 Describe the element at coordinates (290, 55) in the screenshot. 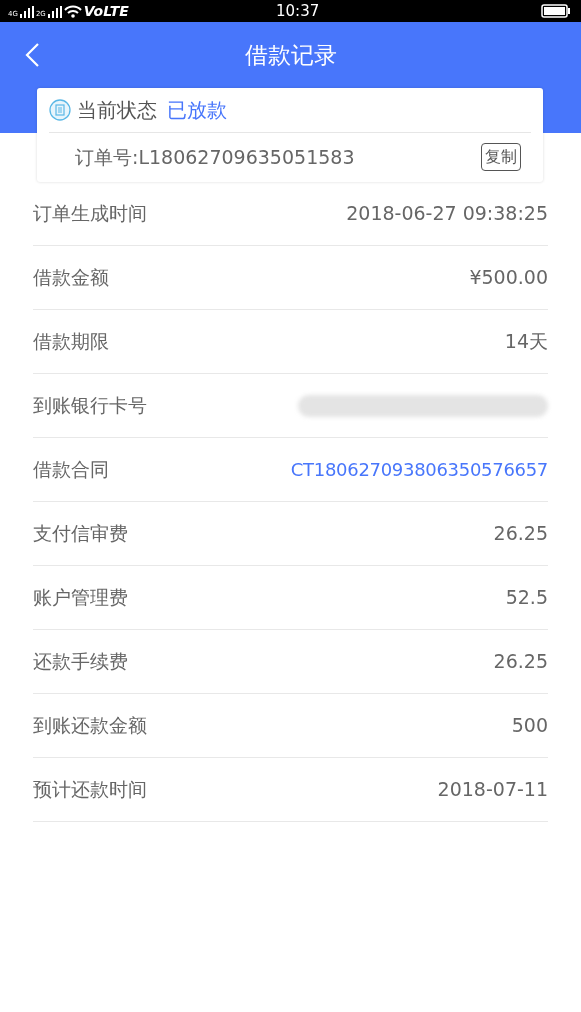

I see `page-title: 借款记录` at that location.